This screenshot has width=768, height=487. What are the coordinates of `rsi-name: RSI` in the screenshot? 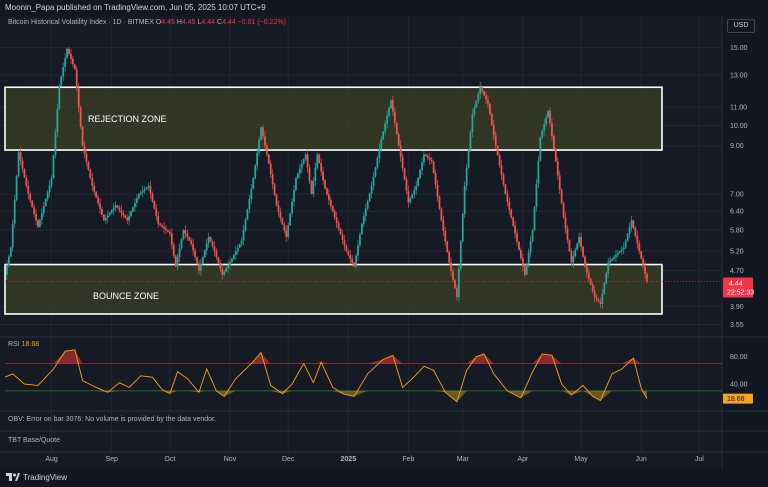 It's located at (14, 344).